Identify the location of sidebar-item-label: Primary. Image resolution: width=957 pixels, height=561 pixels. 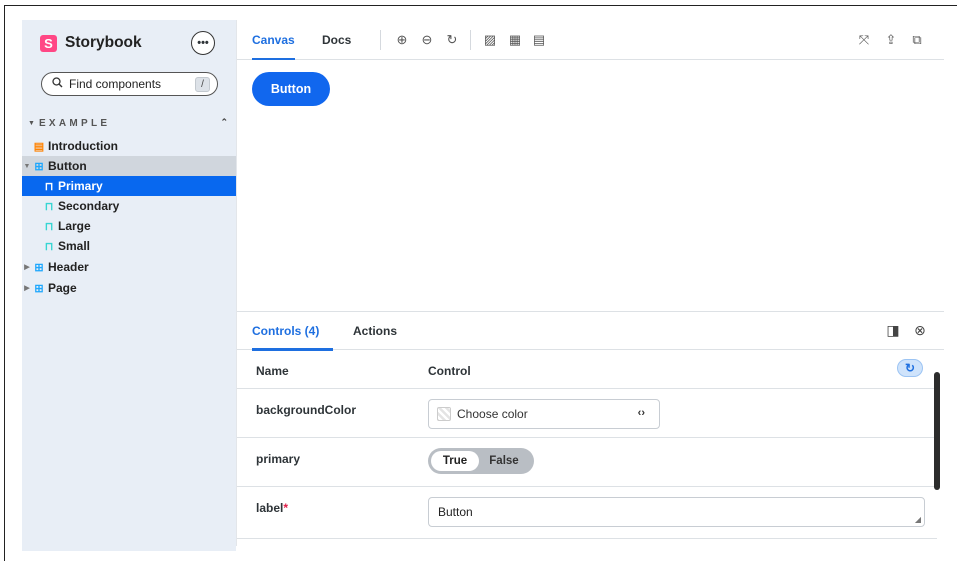
(80, 186).